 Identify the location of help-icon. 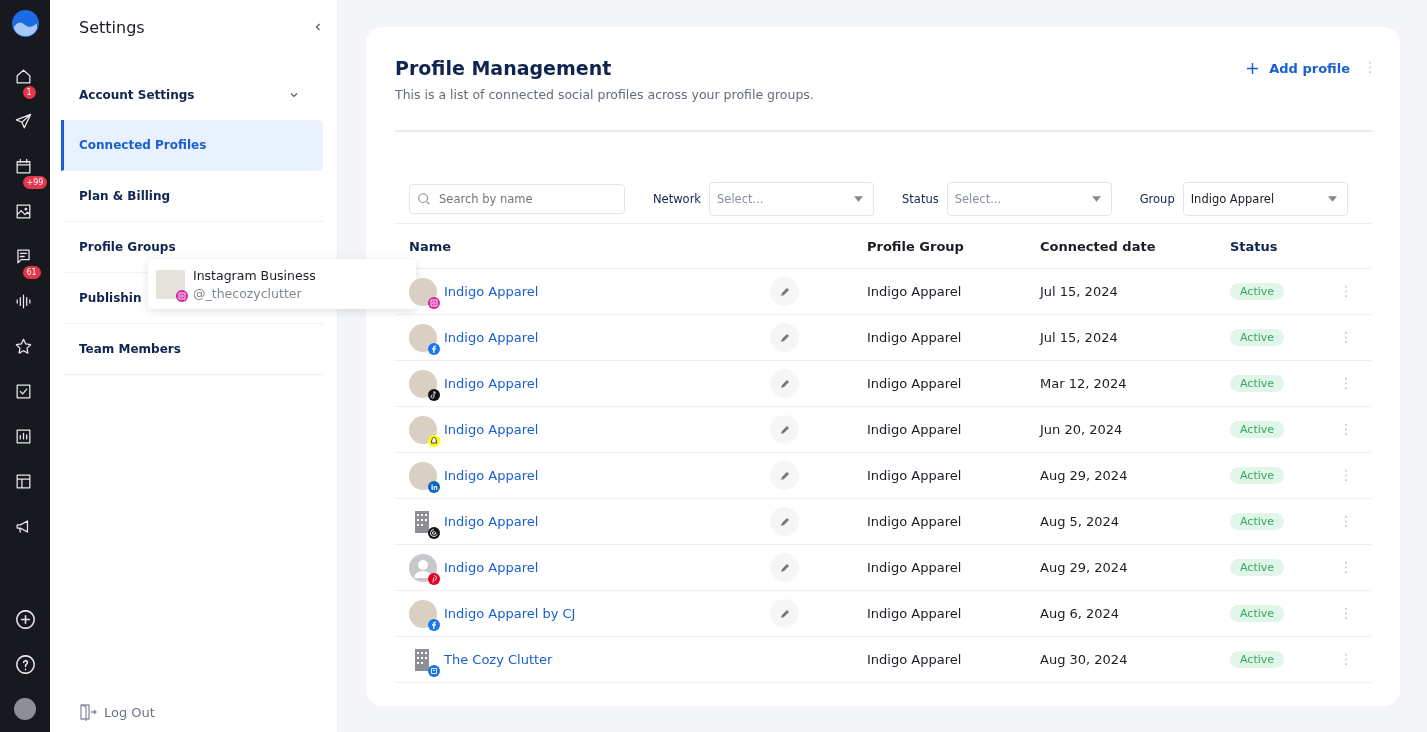
(25, 664).